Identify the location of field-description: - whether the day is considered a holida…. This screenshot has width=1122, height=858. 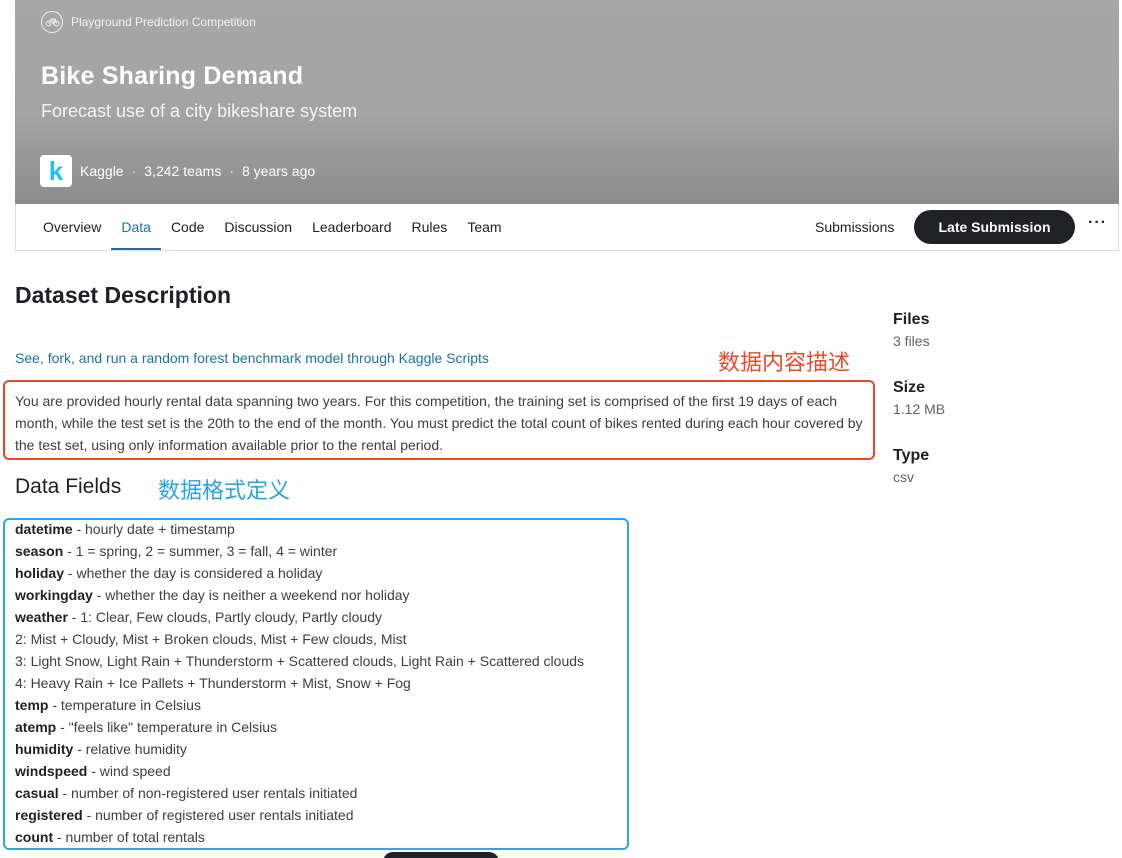
(193, 573).